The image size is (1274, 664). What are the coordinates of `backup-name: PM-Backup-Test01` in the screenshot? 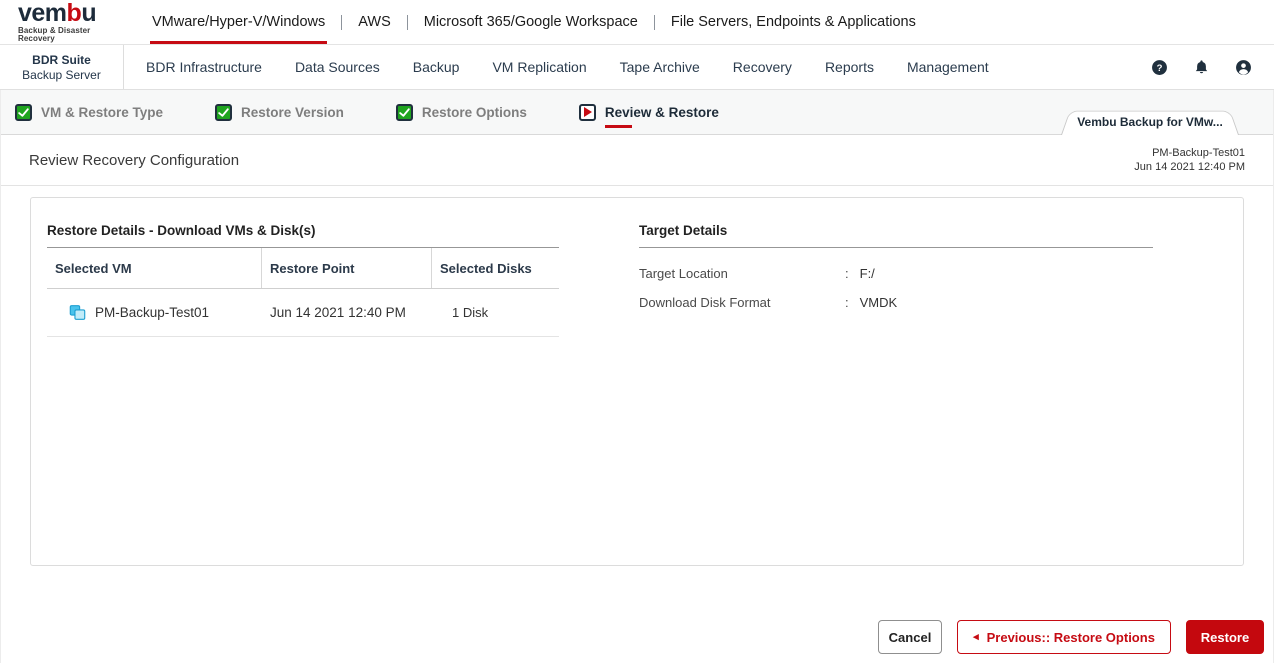 It's located at (1198, 153).